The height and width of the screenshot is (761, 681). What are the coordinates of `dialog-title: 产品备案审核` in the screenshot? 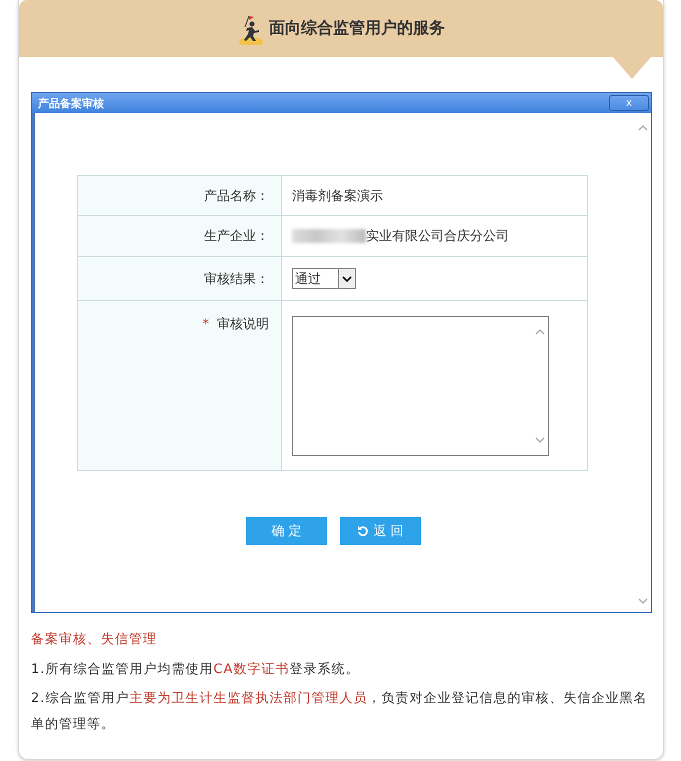 It's located at (71, 103).